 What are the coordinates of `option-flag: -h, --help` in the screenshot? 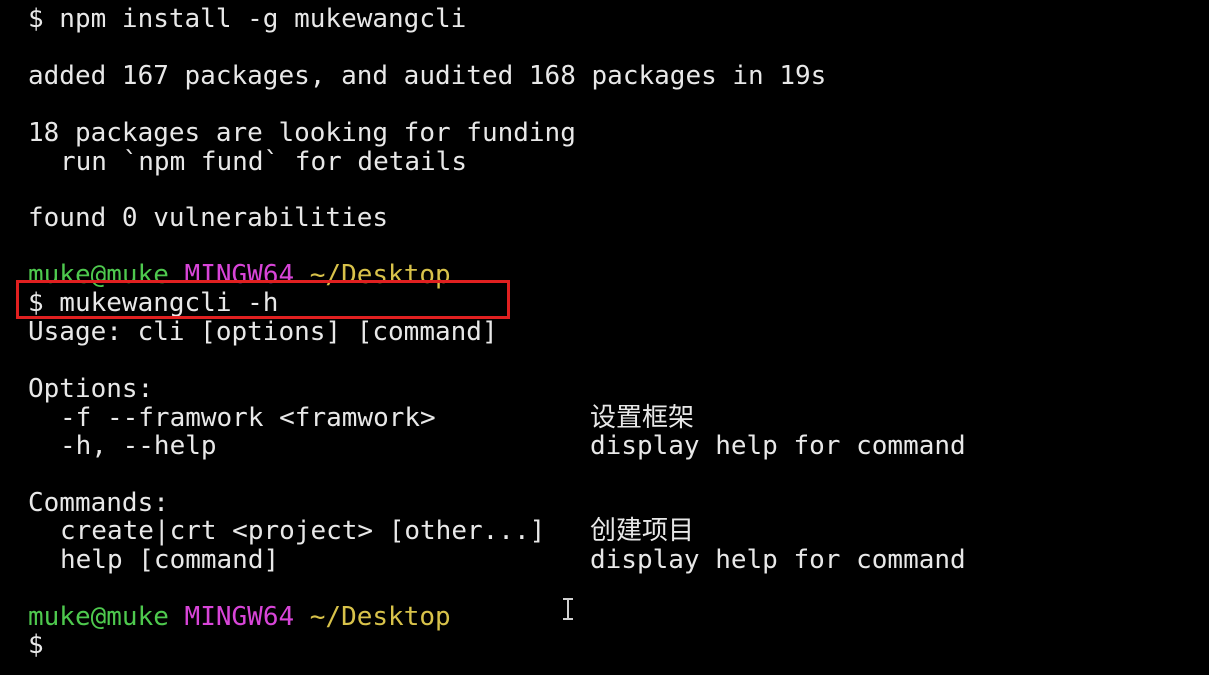 It's located at (138, 446).